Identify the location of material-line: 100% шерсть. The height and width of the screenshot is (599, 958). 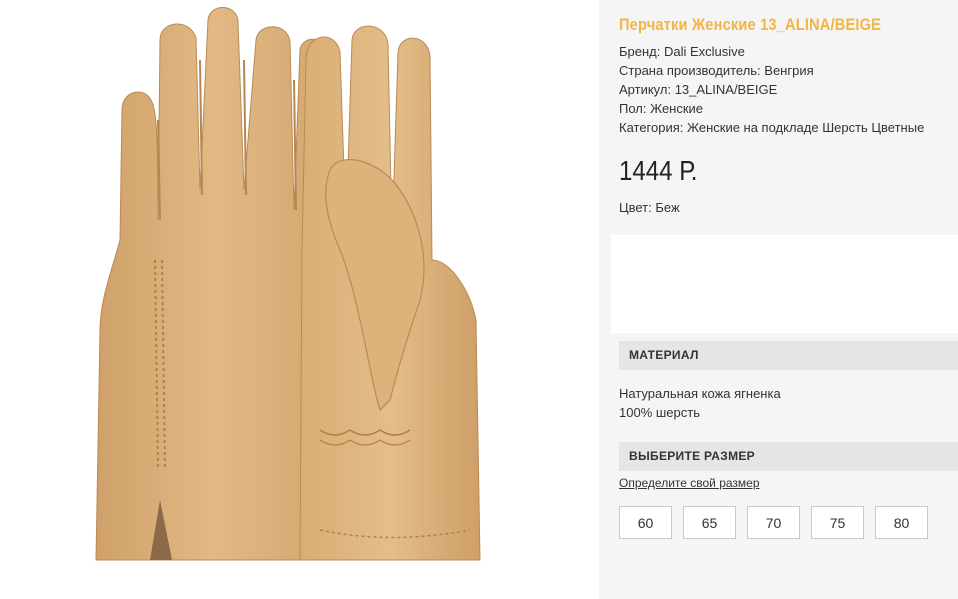
(659, 412).